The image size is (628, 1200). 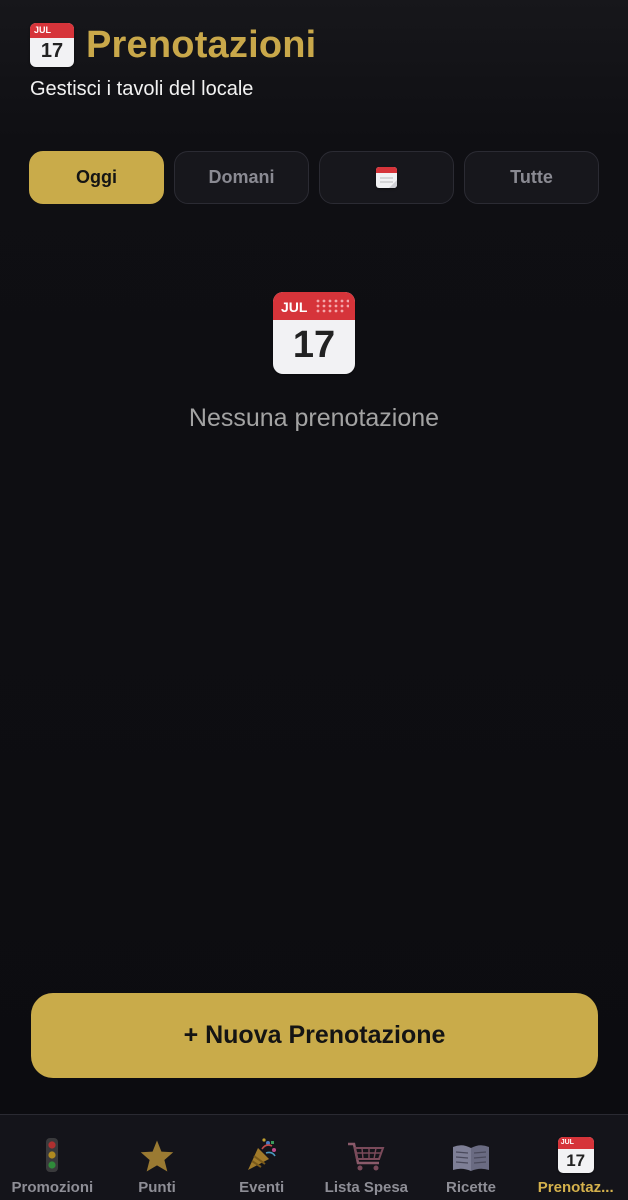 What do you see at coordinates (262, 1153) in the screenshot?
I see `party-popper-icon` at bounding box center [262, 1153].